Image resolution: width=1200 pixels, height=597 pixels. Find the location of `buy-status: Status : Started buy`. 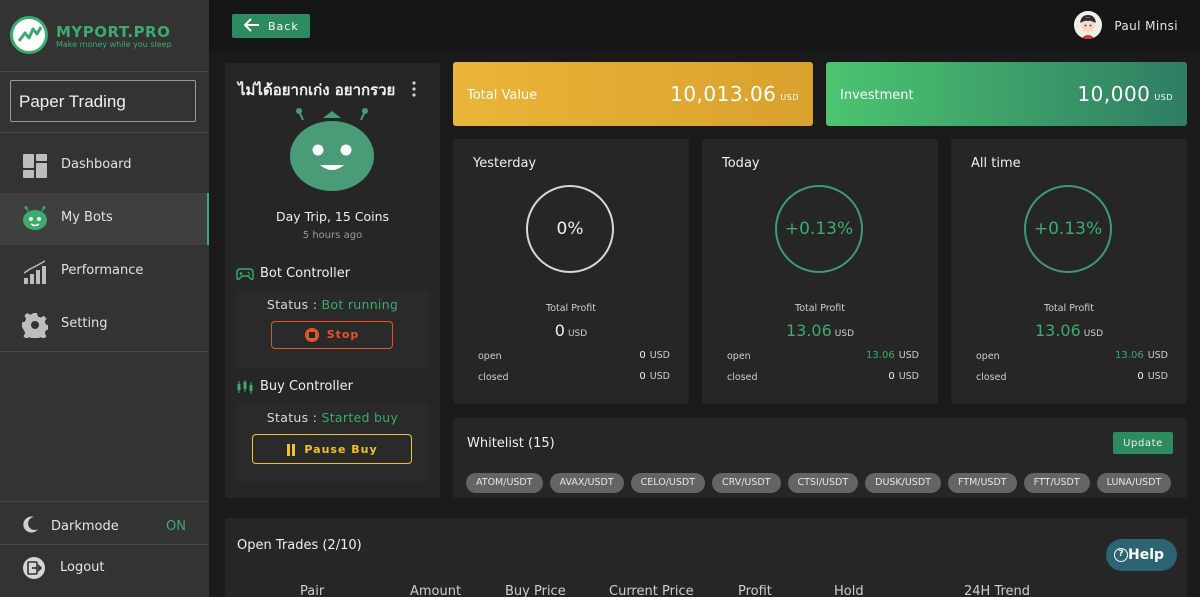

buy-status: Status : Started buy is located at coordinates (332, 417).